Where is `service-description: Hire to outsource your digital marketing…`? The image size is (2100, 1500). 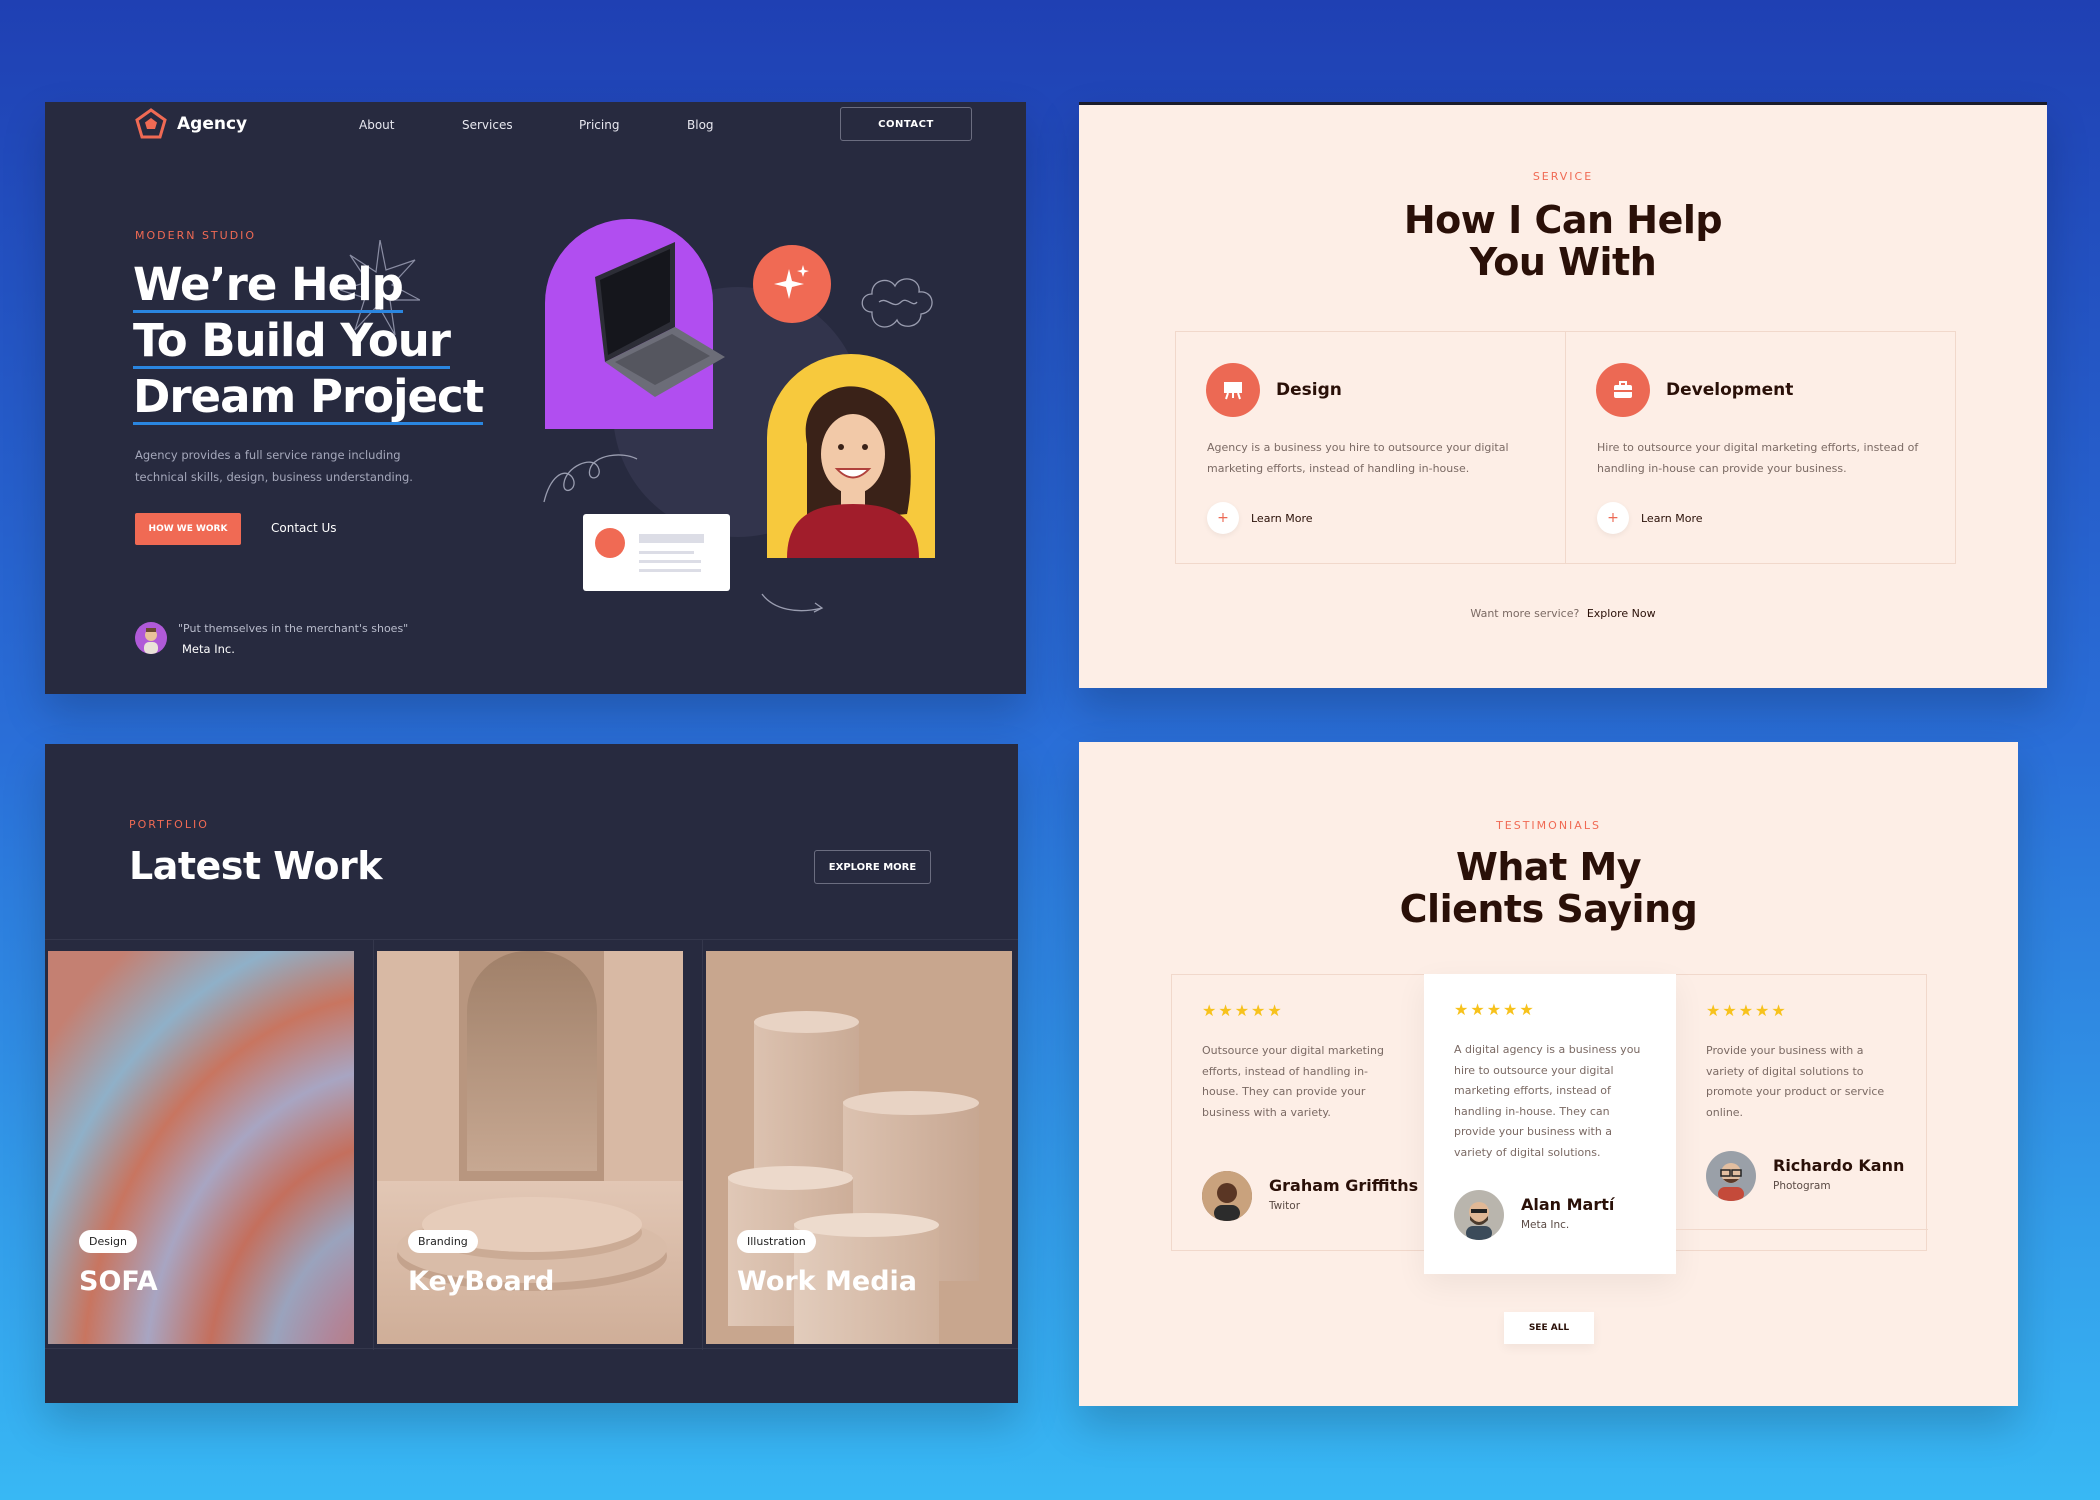 service-description: Hire to outsource your digital marketing… is located at coordinates (1758, 458).